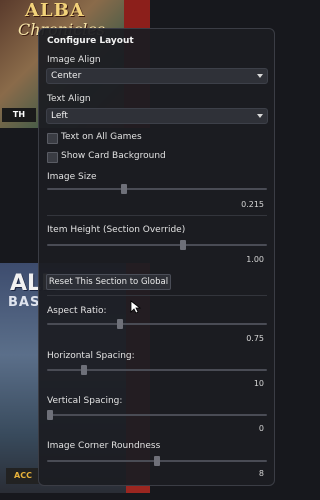 This screenshot has width=320, height=500. Describe the element at coordinates (252, 204) in the screenshot. I see `image-size-value: 0.215` at that location.